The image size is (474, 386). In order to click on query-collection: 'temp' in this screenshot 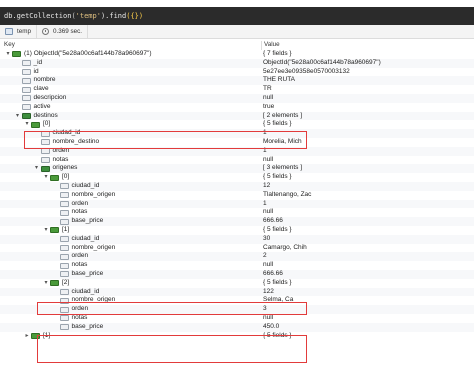, I will do `click(88, 16)`.